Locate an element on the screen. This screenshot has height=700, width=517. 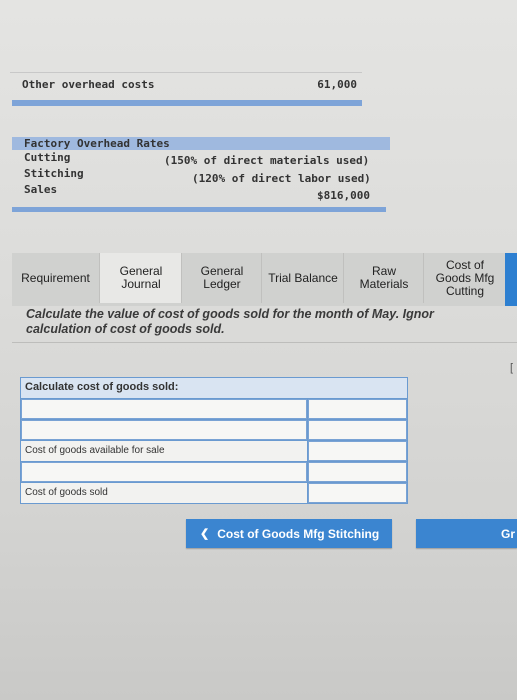
tab-raw-materials-label: Raw Materials is located at coordinates (384, 277).